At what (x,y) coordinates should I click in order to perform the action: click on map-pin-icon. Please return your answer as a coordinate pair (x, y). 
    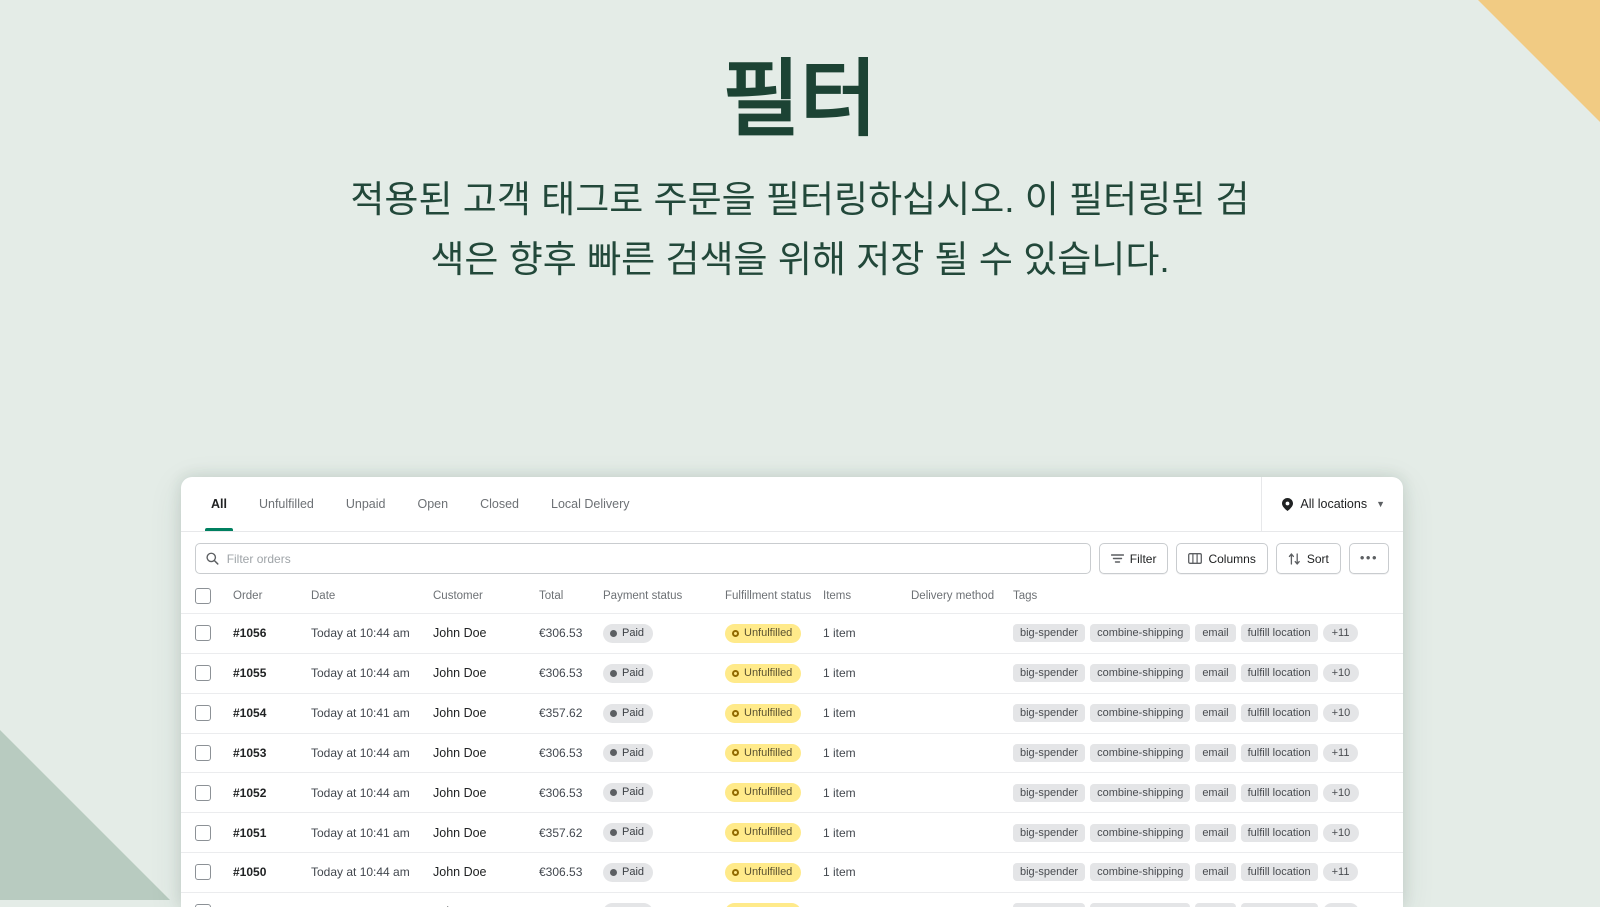
    Looking at the image, I should click on (1287, 504).